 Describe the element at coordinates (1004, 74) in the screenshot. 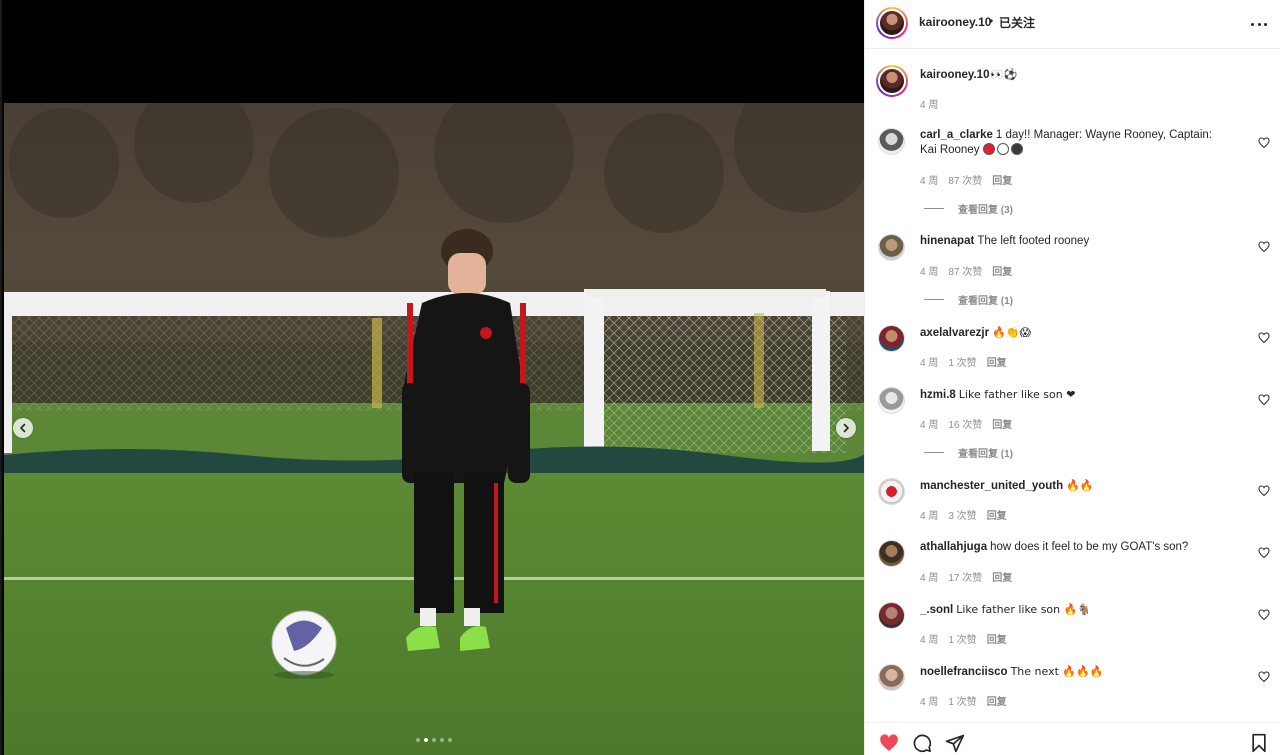

I see `caption-text: 👀⚽` at that location.